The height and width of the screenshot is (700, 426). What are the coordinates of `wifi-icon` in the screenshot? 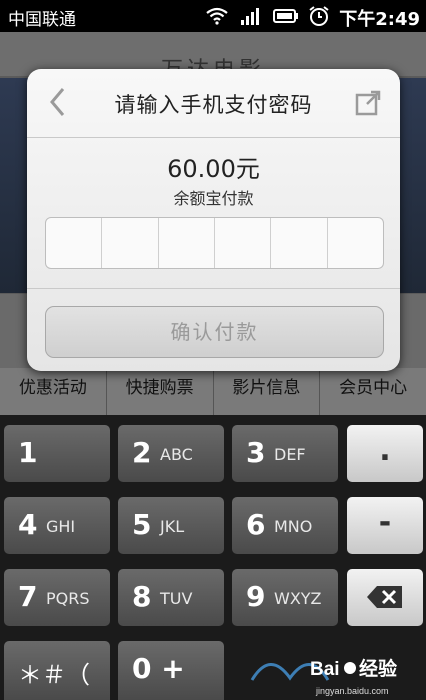 It's located at (217, 16).